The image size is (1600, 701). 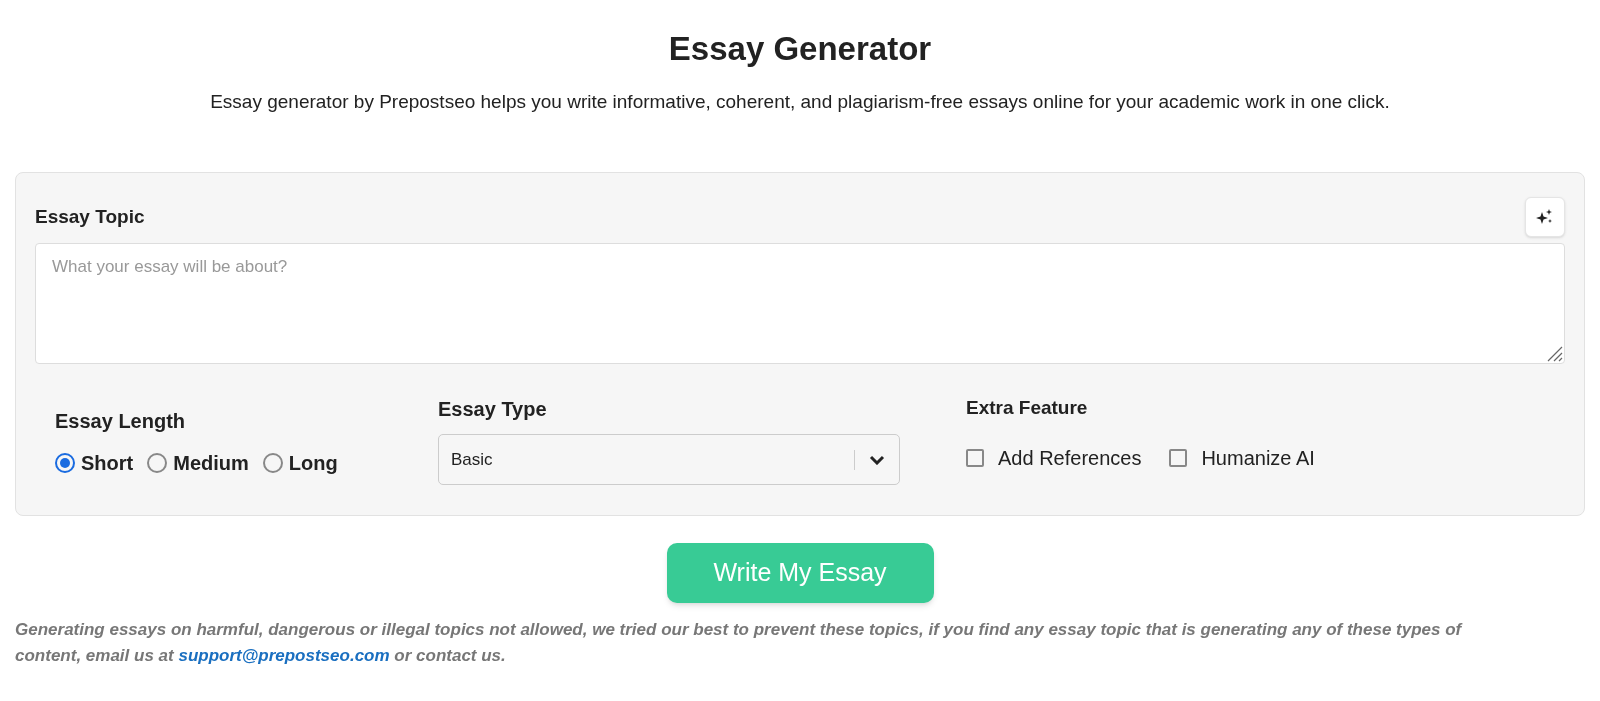 I want to click on disclaimer-text: Generating essays on harmful, dangerous or illegal topics not allowed, we tried our best to prevent these topics, if you find any essay topic that is generating any of these types of content, email us at support@prepostseo.com or contact us., so click(x=739, y=643).